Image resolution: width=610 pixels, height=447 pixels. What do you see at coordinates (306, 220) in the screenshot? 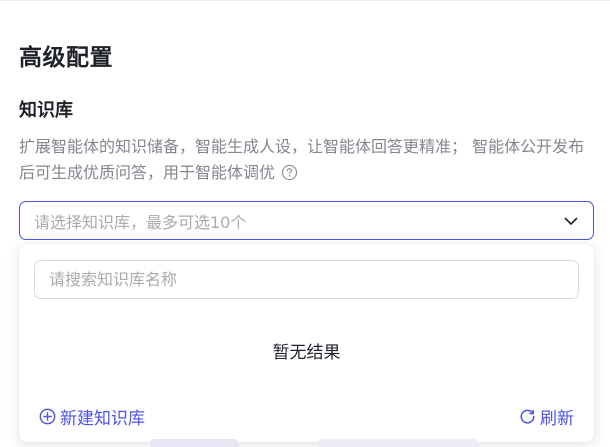
I see `knowledge-select: 请选择知识库，最多可选10个` at bounding box center [306, 220].